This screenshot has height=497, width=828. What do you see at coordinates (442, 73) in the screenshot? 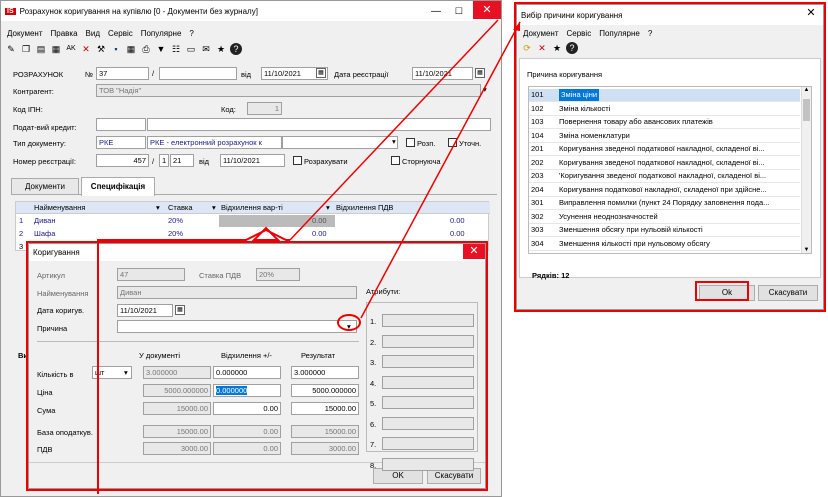
I see `reg-date-input: 11/10/2021` at bounding box center [442, 73].